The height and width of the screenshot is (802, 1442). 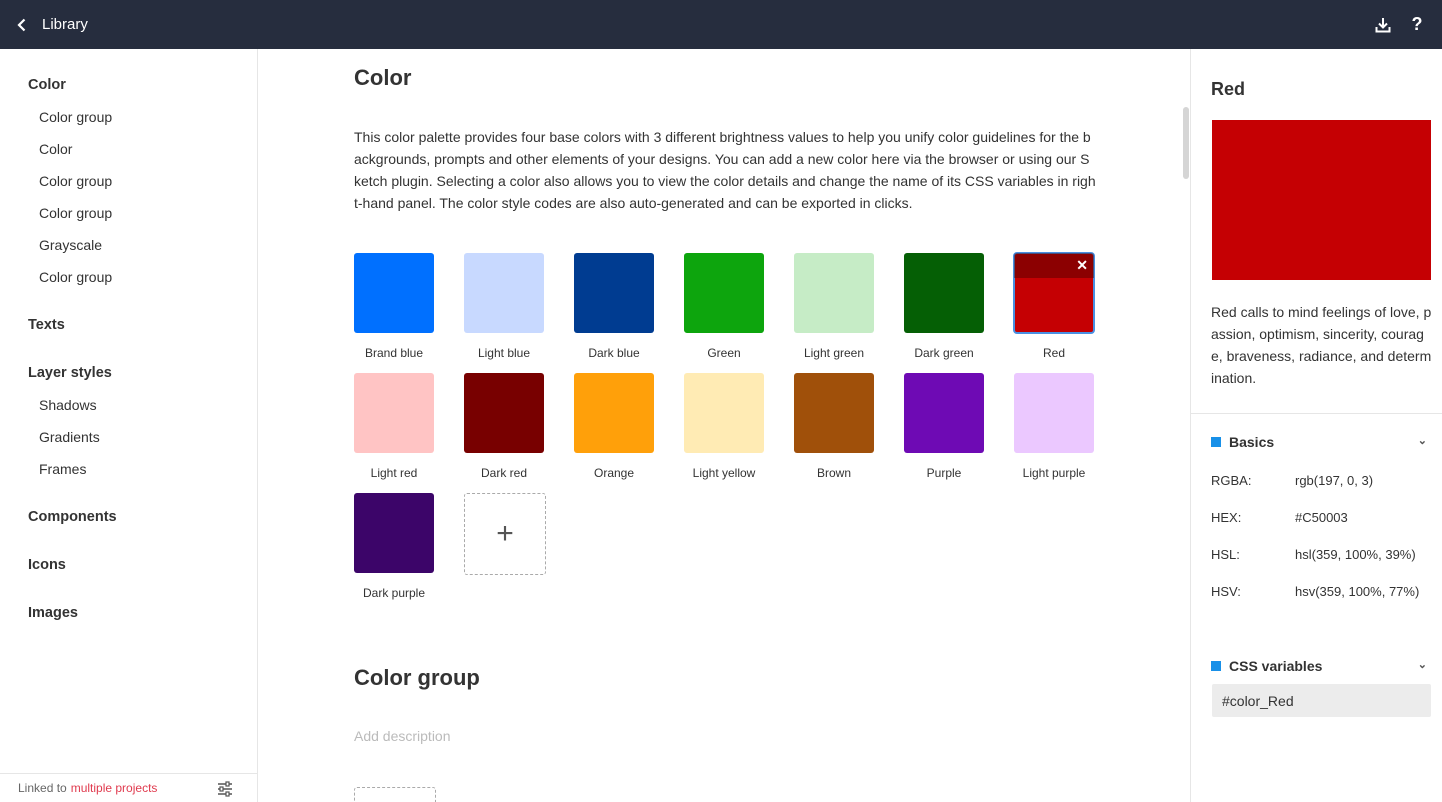 What do you see at coordinates (394, 593) in the screenshot?
I see `color-swatch-label: Dark purple` at bounding box center [394, 593].